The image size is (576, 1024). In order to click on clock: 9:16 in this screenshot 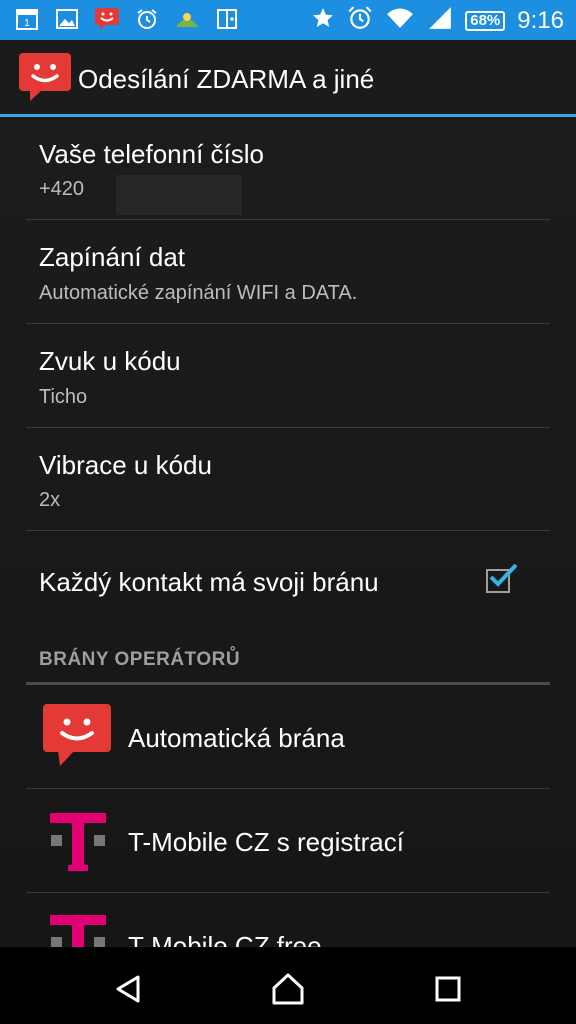, I will do `click(540, 20)`.